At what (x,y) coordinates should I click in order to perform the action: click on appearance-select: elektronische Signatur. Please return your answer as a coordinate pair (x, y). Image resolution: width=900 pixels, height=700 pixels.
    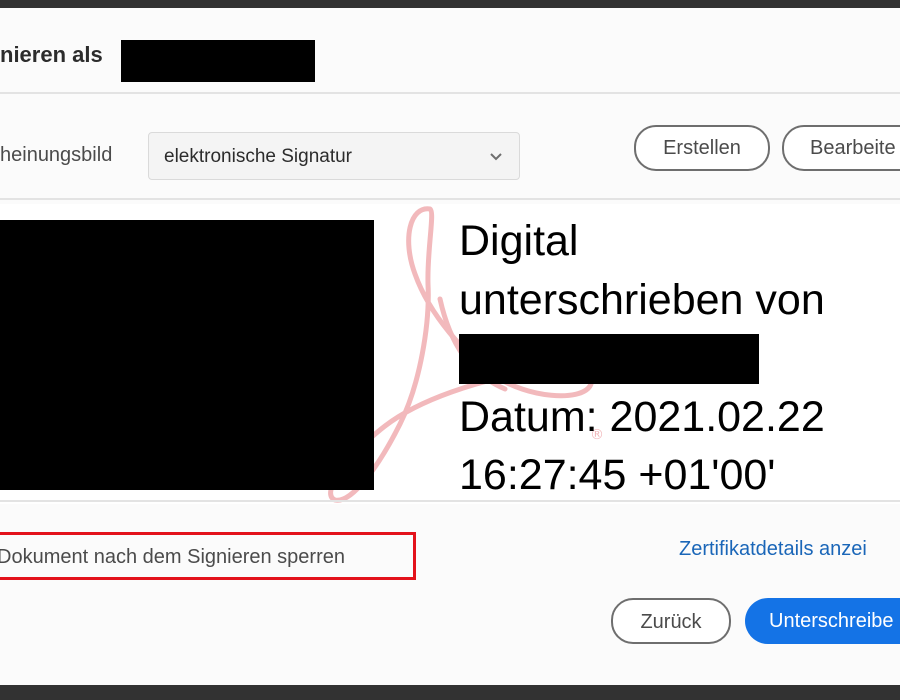
    Looking at the image, I should click on (334, 156).